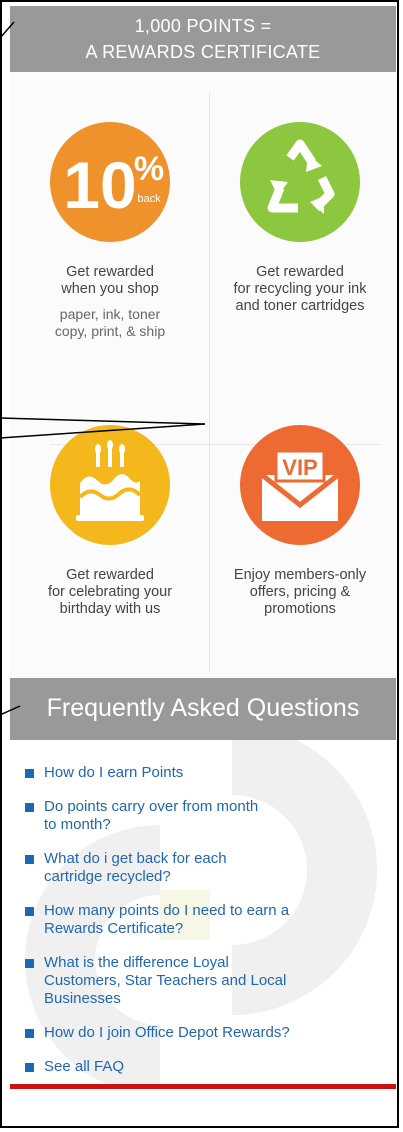  What do you see at coordinates (190, 1067) in the screenshot?
I see `faq-link-see-all: See all FAQ` at bounding box center [190, 1067].